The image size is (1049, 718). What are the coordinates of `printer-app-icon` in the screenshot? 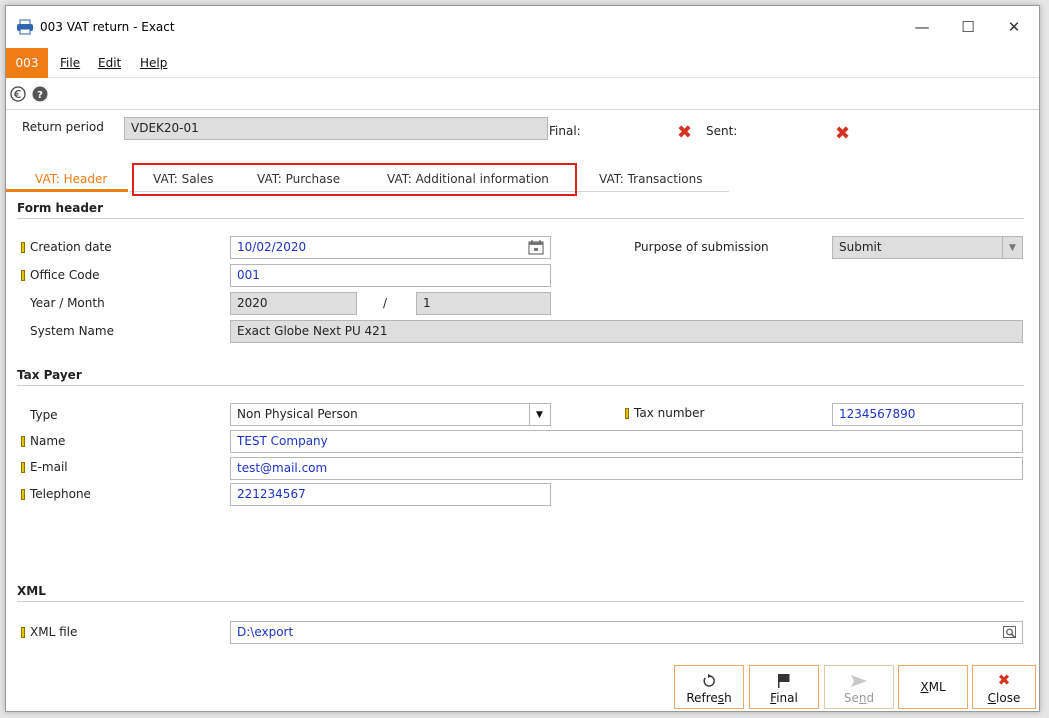 It's located at (25, 27).